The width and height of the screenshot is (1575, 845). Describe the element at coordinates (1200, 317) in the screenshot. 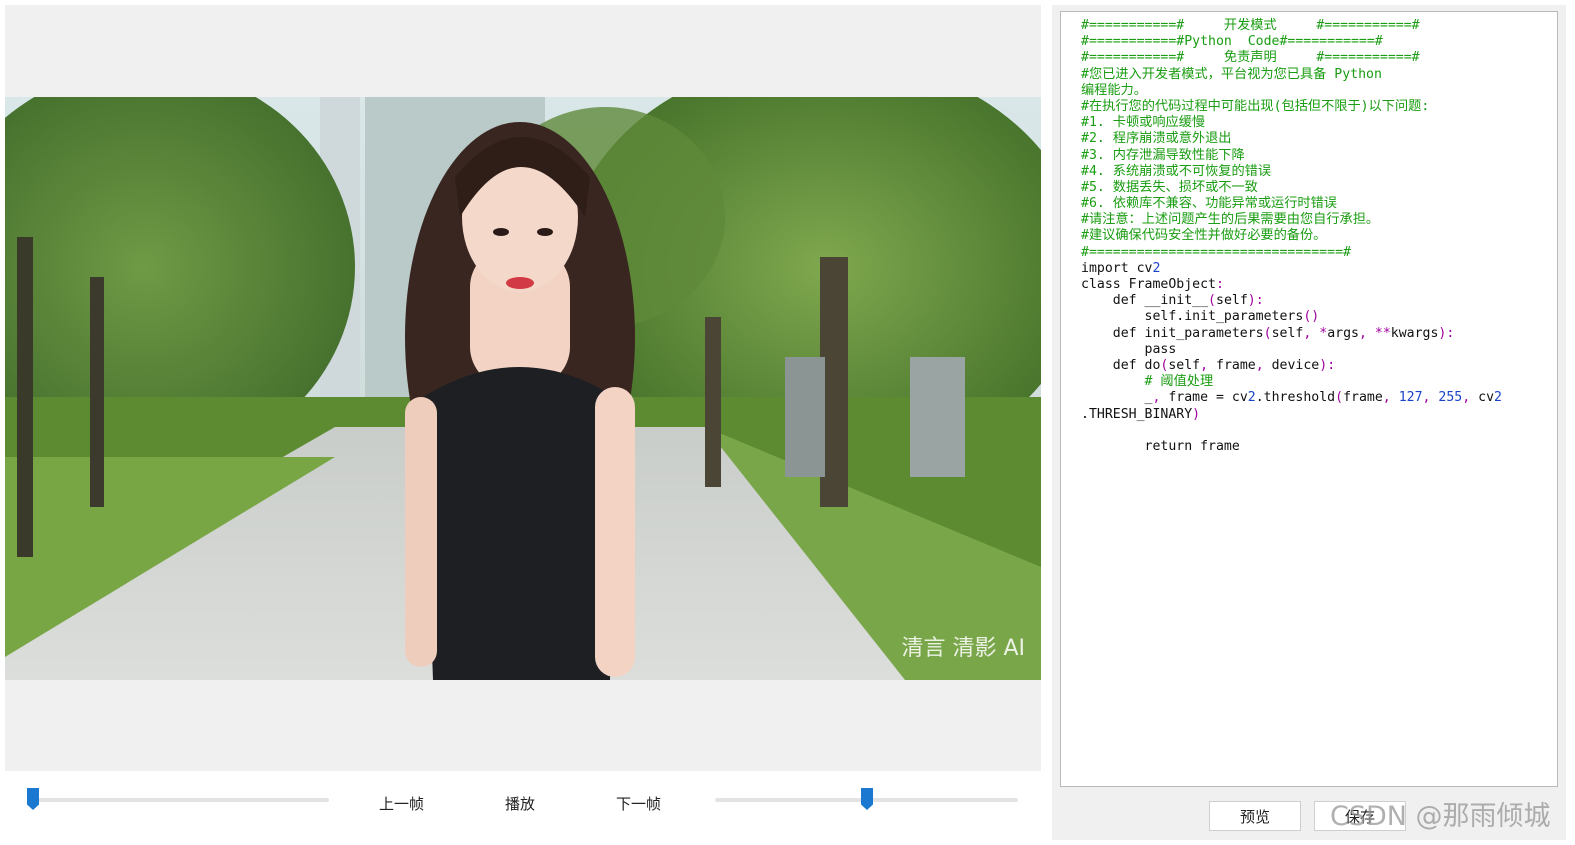

I see `code-line: self.init_parameters()` at that location.